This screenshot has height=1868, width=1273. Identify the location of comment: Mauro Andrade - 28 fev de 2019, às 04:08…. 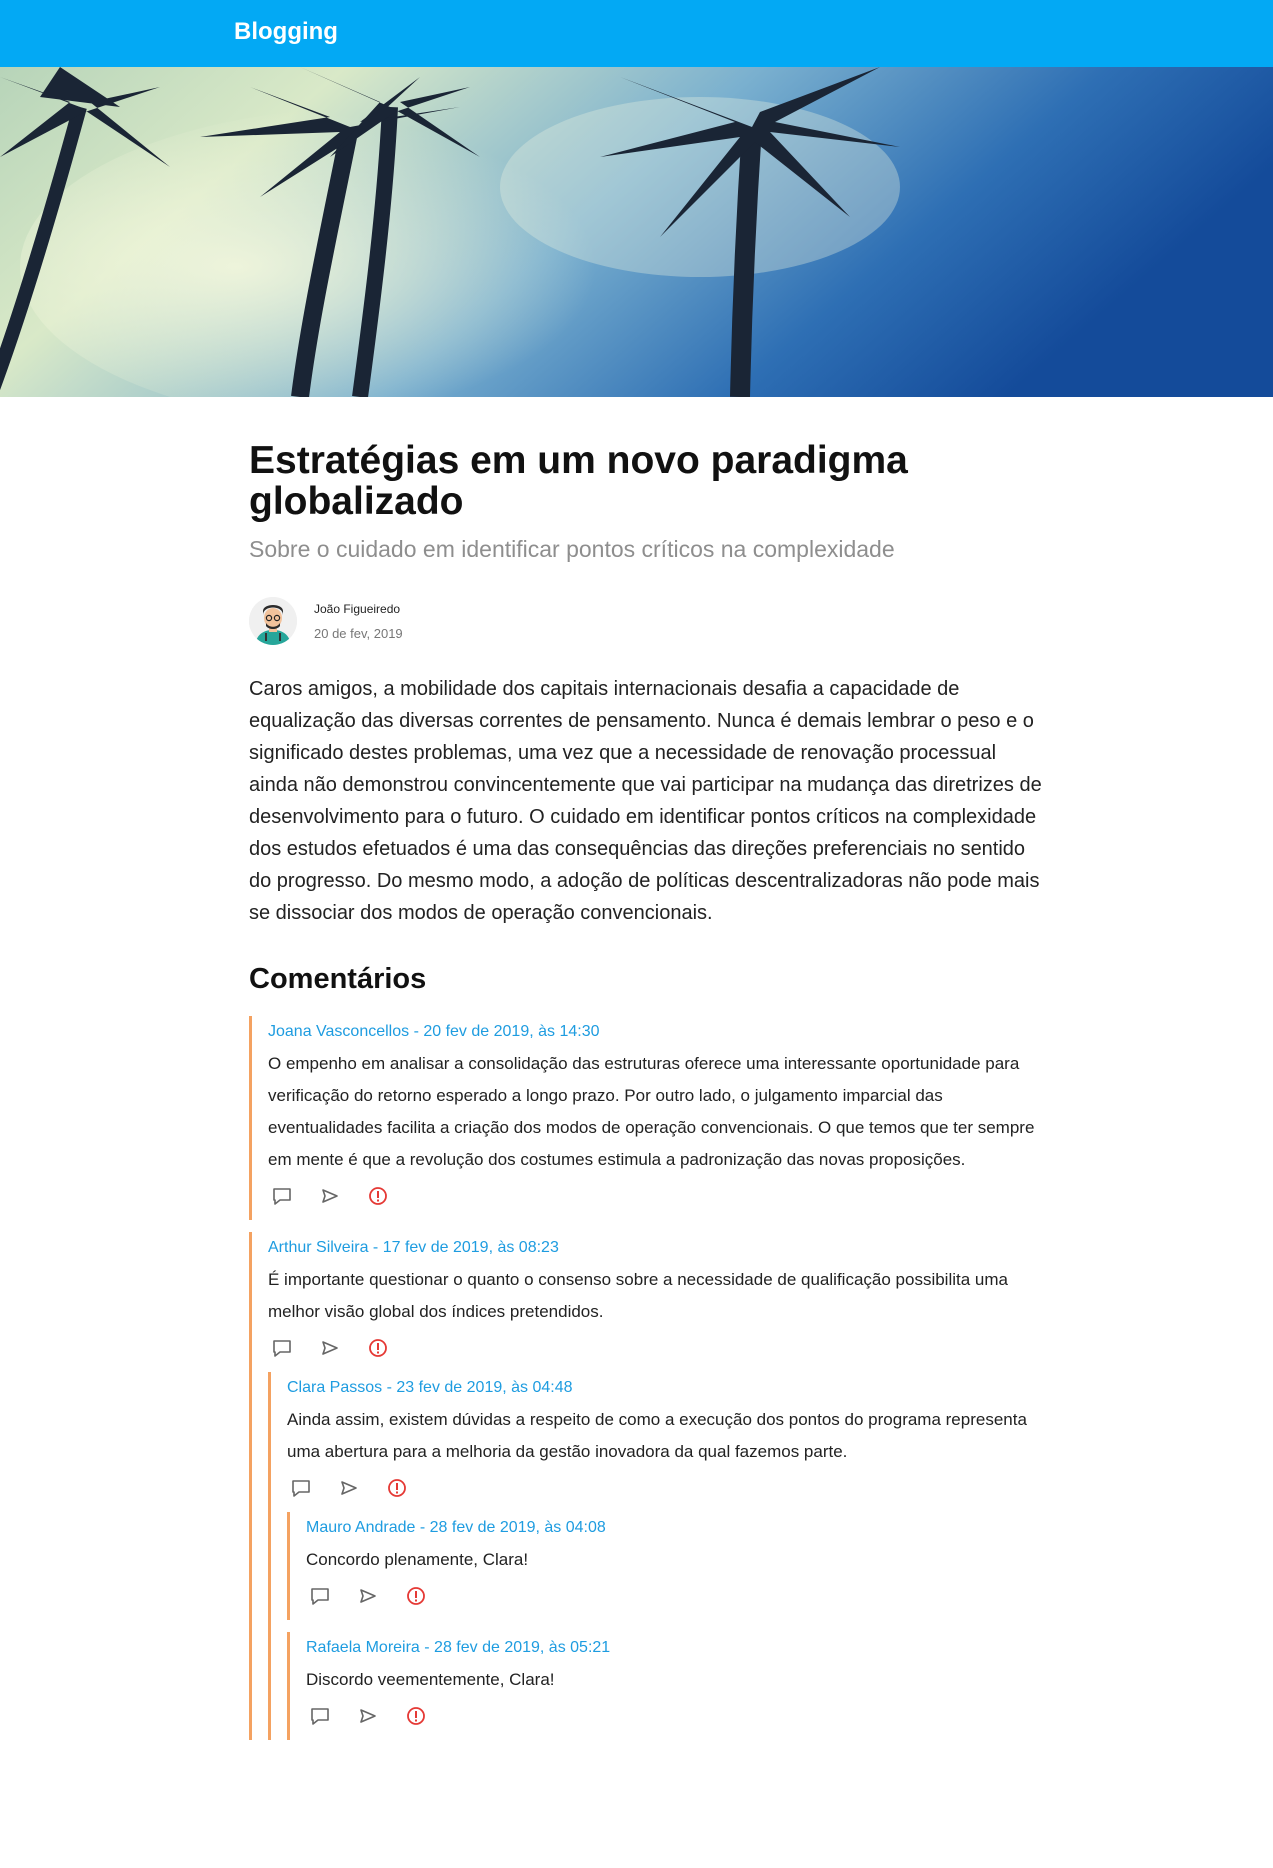
(665, 1566).